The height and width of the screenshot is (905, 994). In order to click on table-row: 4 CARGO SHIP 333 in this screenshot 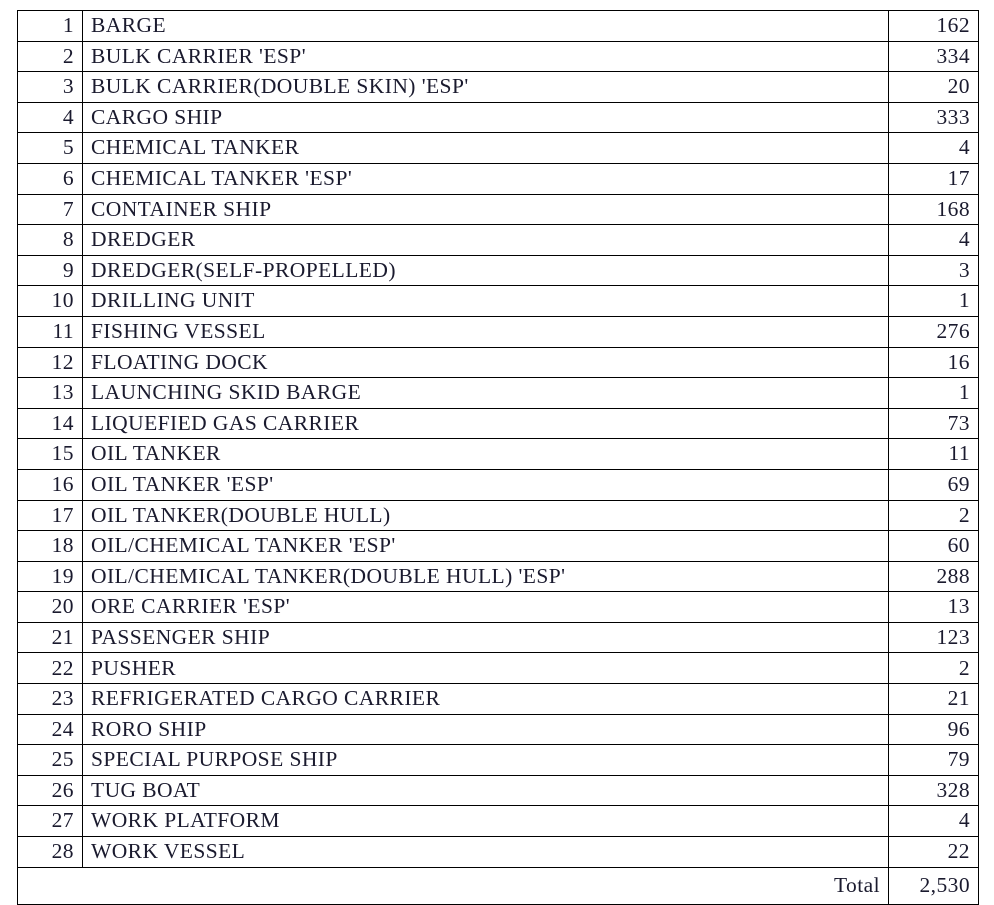, I will do `click(498, 117)`.